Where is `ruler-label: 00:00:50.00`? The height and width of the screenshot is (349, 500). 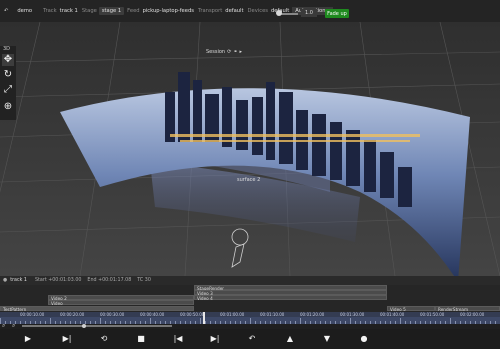
ruler-label: 00:00:50.00 is located at coordinates (192, 314).